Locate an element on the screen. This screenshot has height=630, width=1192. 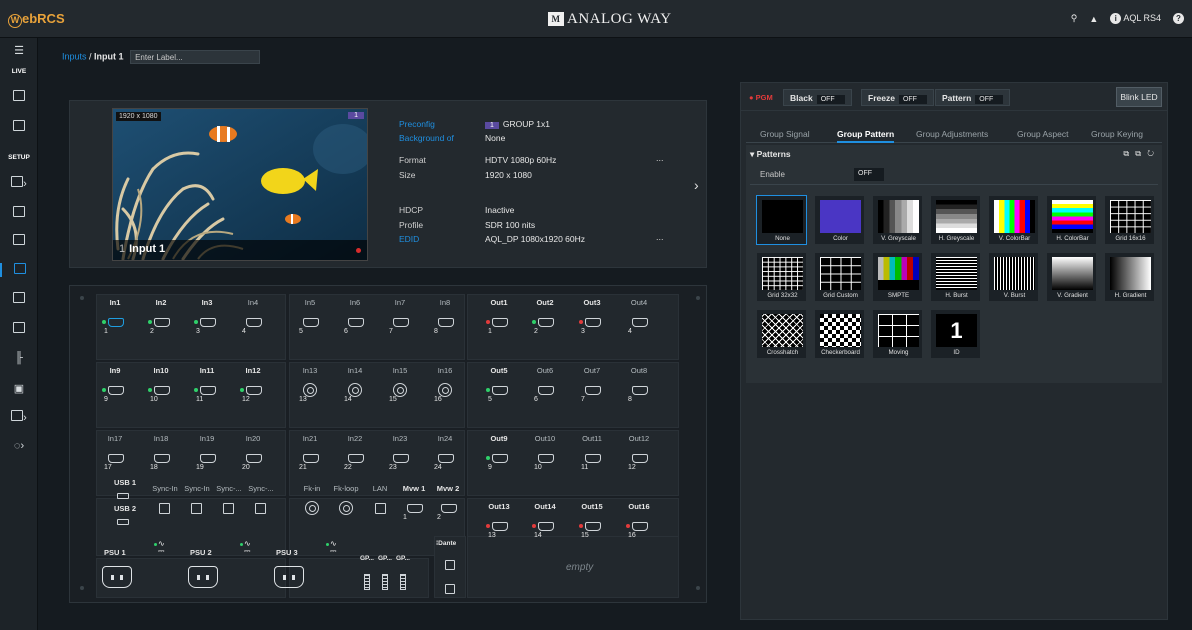
device-info: i AQL RS4 is located at coordinates (1135, 18).